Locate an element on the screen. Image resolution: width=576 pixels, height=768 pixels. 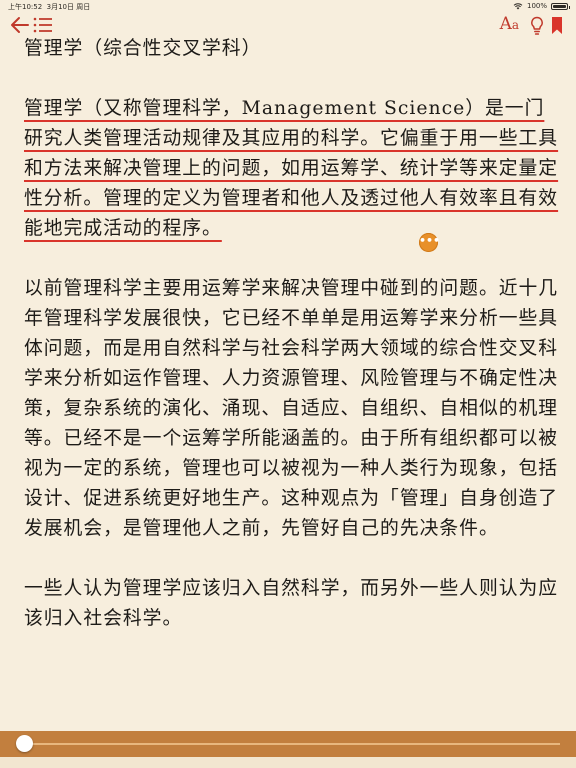
battery-icon is located at coordinates (560, 6).